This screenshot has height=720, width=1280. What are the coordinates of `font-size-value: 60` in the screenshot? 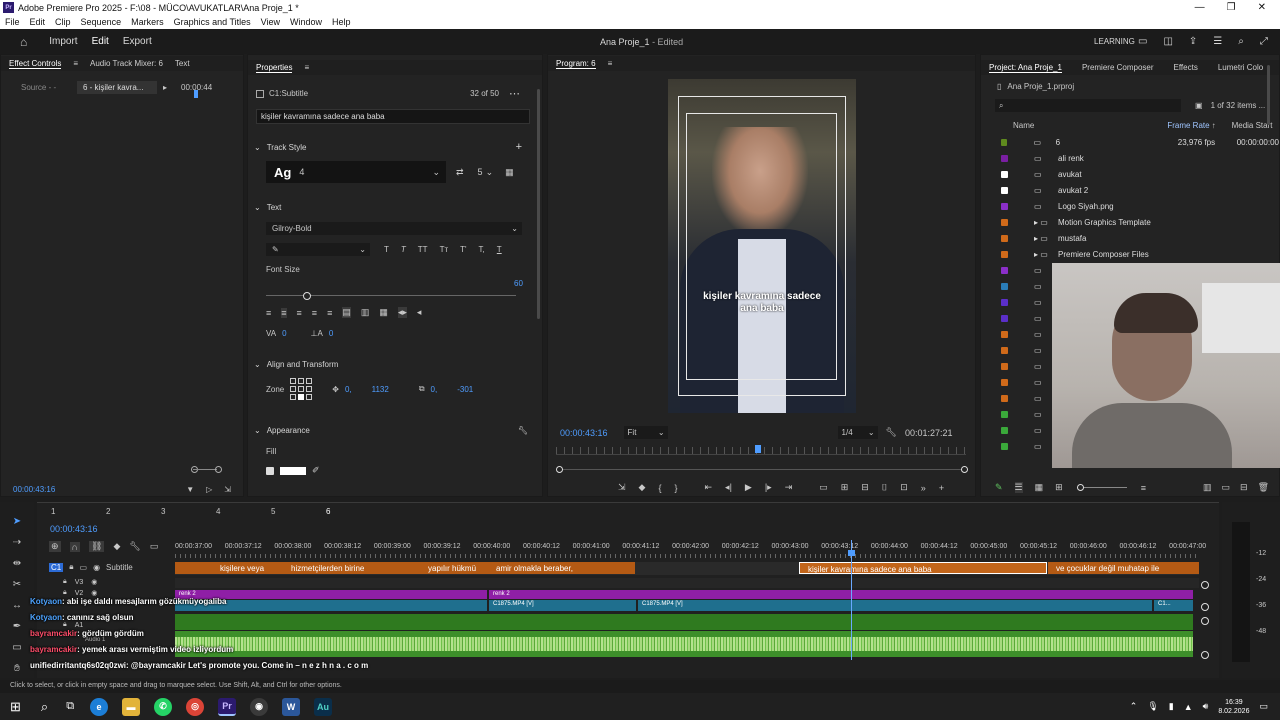 It's located at (518, 283).